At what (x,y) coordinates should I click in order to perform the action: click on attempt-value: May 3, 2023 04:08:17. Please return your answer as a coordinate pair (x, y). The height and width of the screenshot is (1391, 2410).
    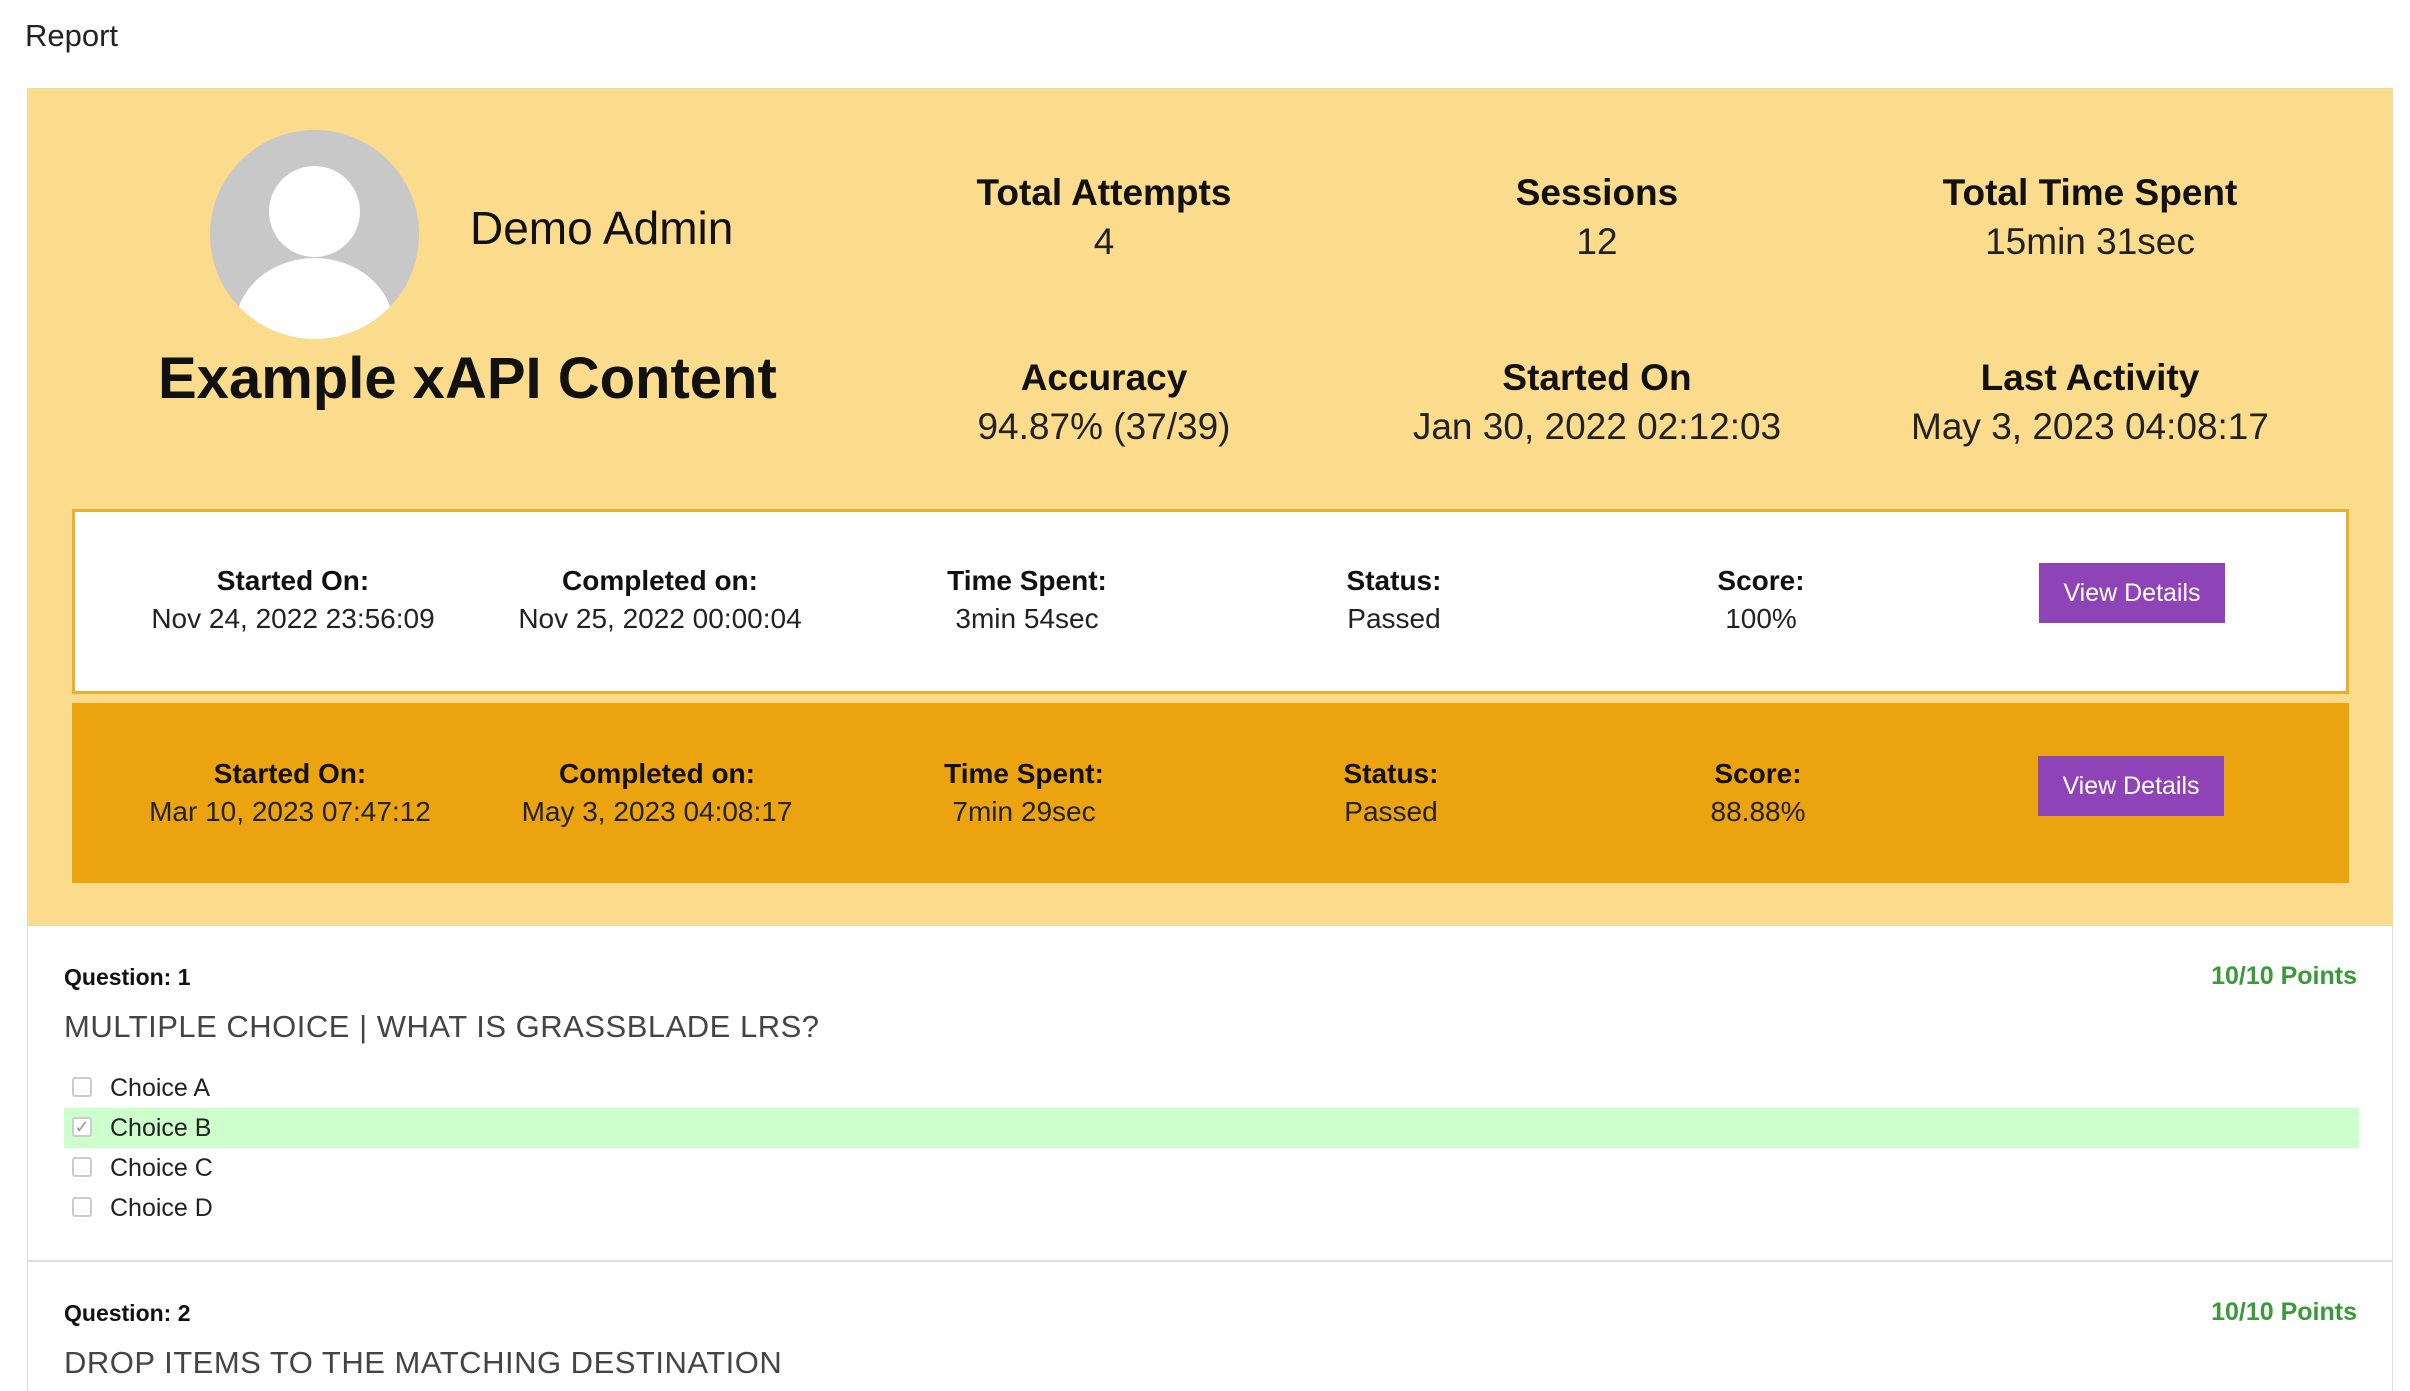
    Looking at the image, I should click on (657, 811).